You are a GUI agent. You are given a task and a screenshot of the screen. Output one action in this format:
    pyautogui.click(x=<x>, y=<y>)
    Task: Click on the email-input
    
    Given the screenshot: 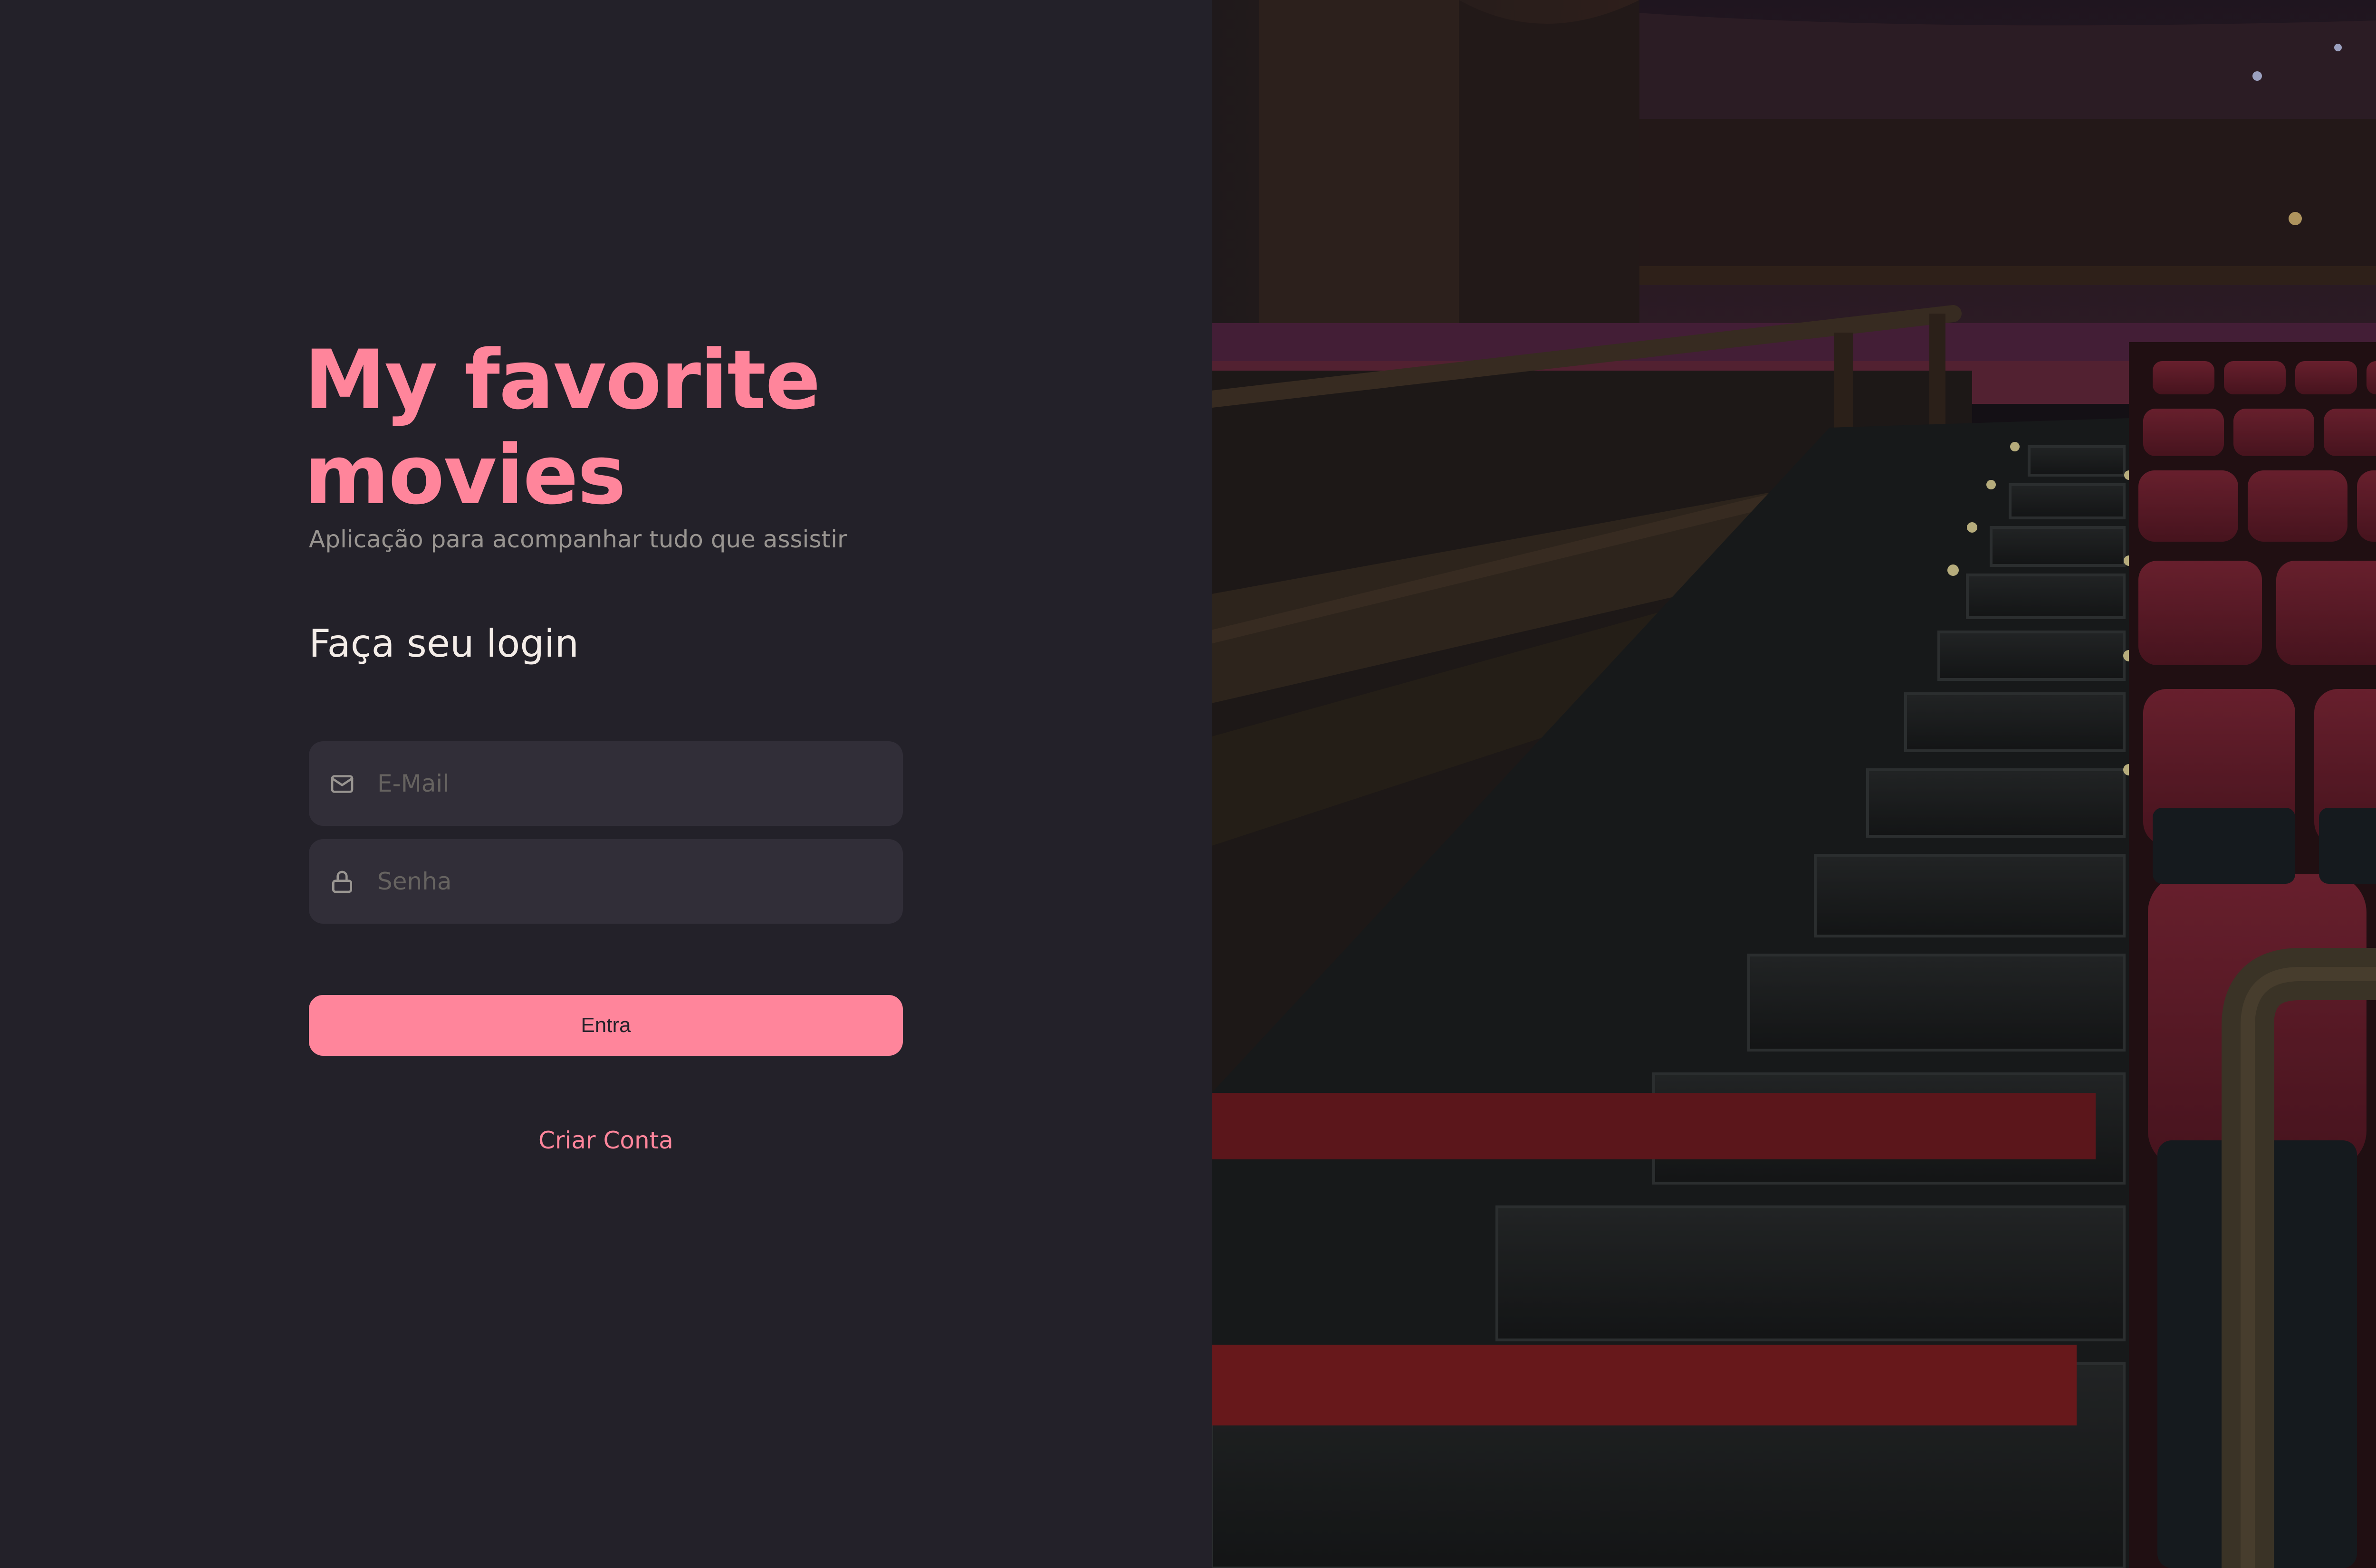 What is the action you would take?
    pyautogui.click(x=629, y=784)
    